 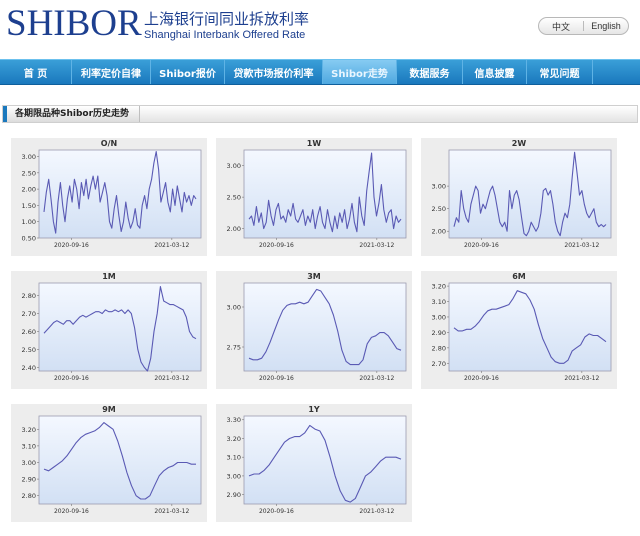 What do you see at coordinates (360, 72) in the screenshot?
I see `nav-shibor-trend: Shibor走势` at bounding box center [360, 72].